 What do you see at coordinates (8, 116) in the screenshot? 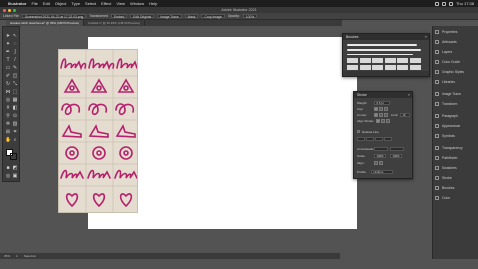
I see `eyedropper-tool-icon: ⚲` at bounding box center [8, 116].